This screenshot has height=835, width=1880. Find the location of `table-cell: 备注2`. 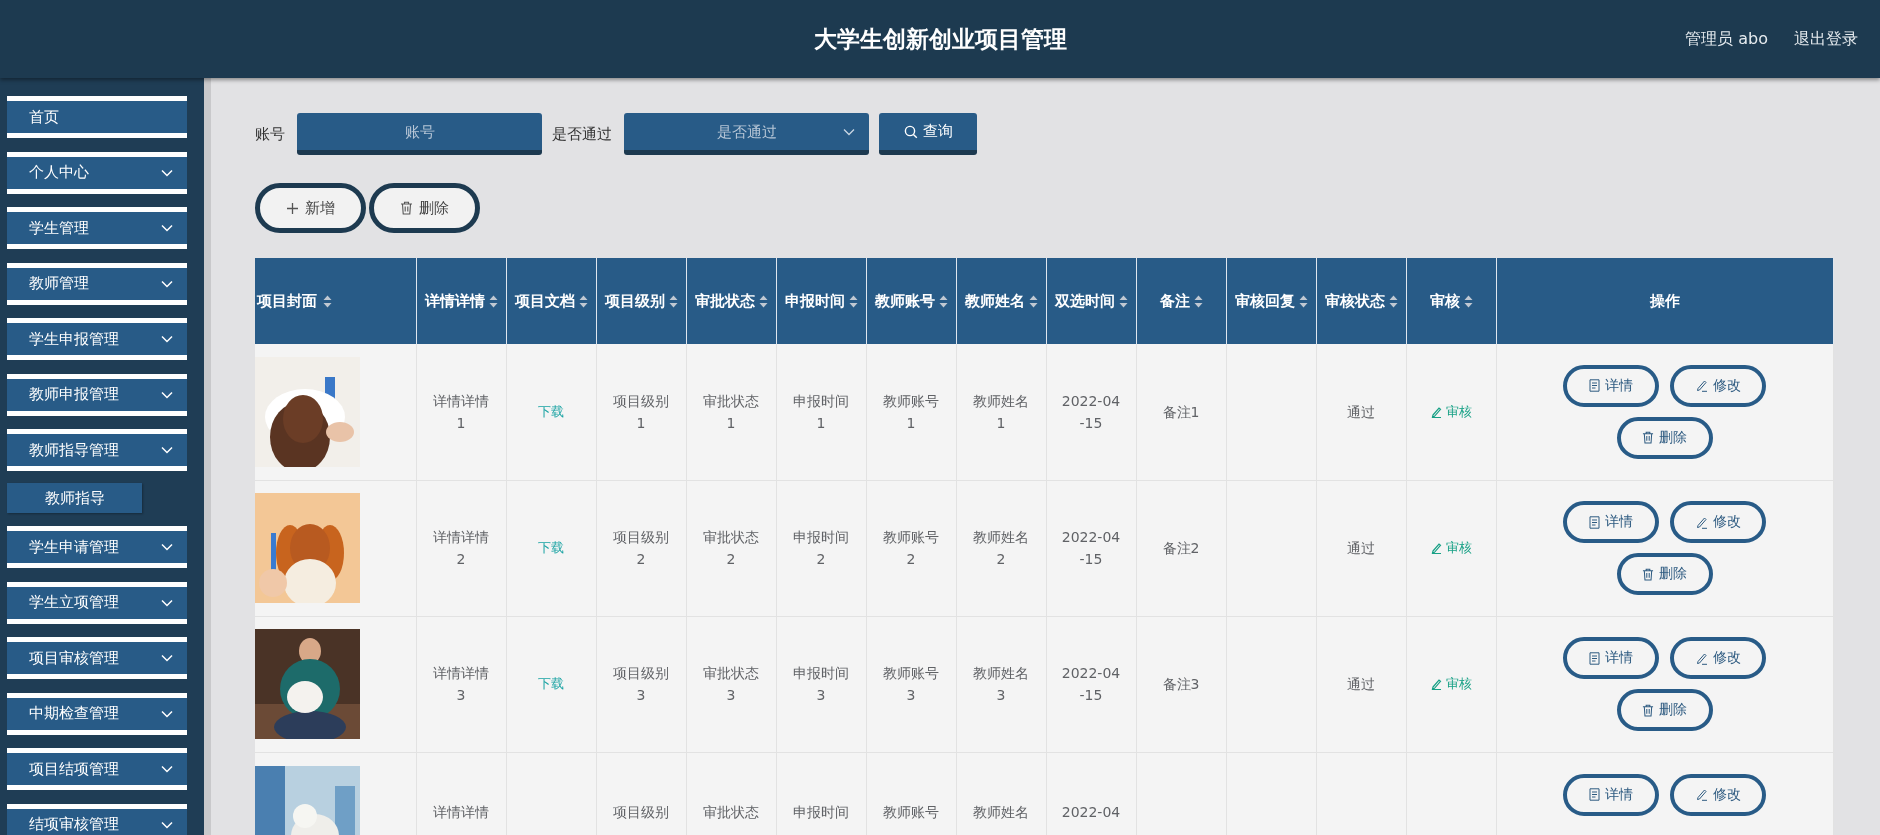

table-cell: 备注2 is located at coordinates (1181, 548).